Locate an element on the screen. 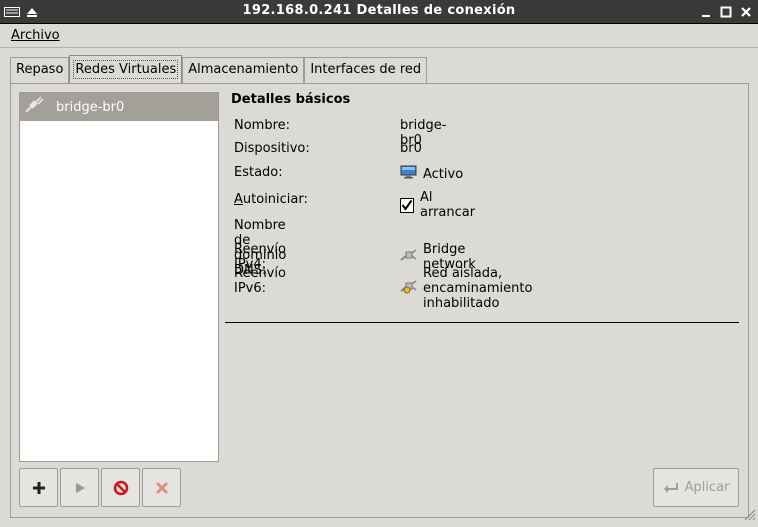 The height and width of the screenshot is (527, 758). autostart-value: Al arrancar is located at coordinates (448, 205).